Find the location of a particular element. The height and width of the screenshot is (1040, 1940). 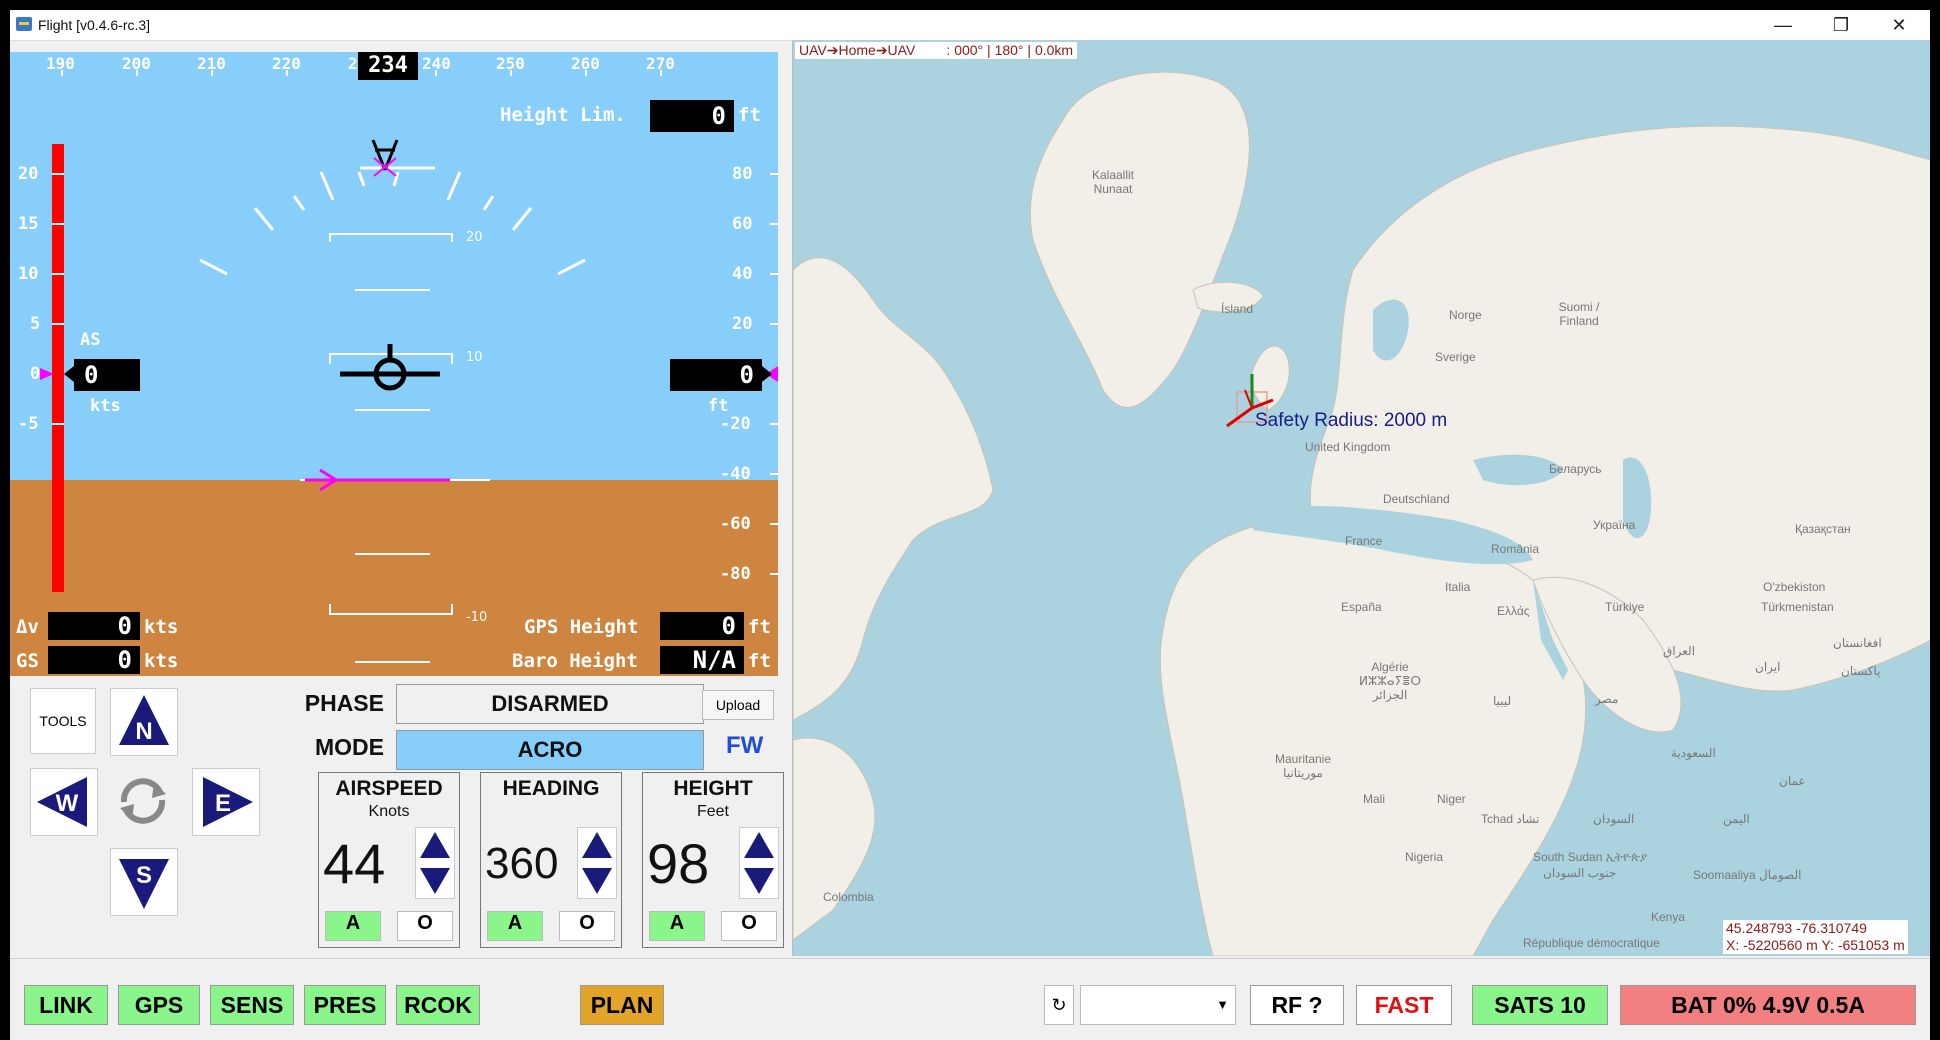

altitude-tick-label: 60 is located at coordinates (742, 224).